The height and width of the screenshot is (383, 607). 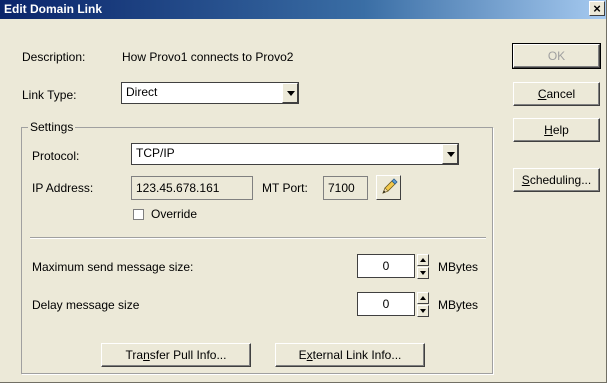 What do you see at coordinates (458, 267) in the screenshot?
I see `max-send-unit: MBytes` at bounding box center [458, 267].